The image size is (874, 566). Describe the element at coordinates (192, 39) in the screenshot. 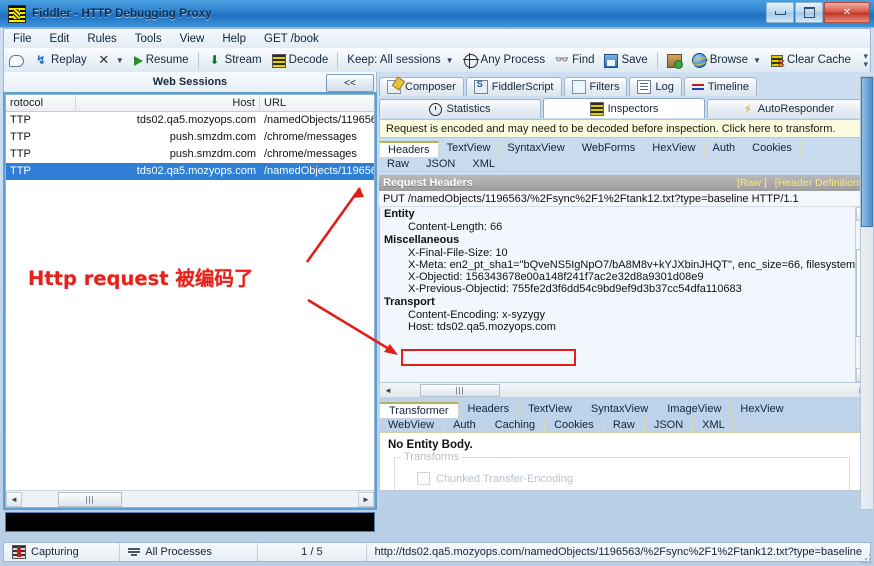

I see `menu-item-view: View` at that location.